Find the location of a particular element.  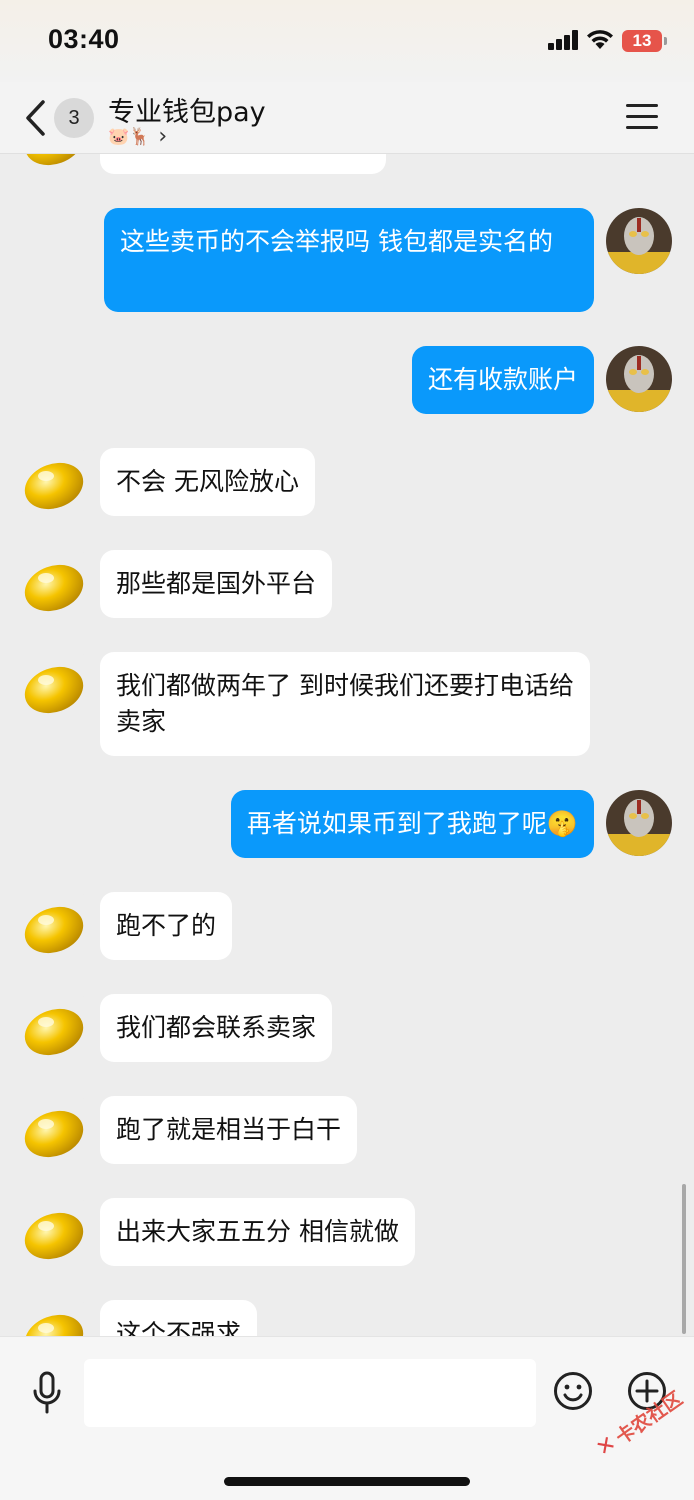

chevron-right-icon: › is located at coordinates (163, 136).